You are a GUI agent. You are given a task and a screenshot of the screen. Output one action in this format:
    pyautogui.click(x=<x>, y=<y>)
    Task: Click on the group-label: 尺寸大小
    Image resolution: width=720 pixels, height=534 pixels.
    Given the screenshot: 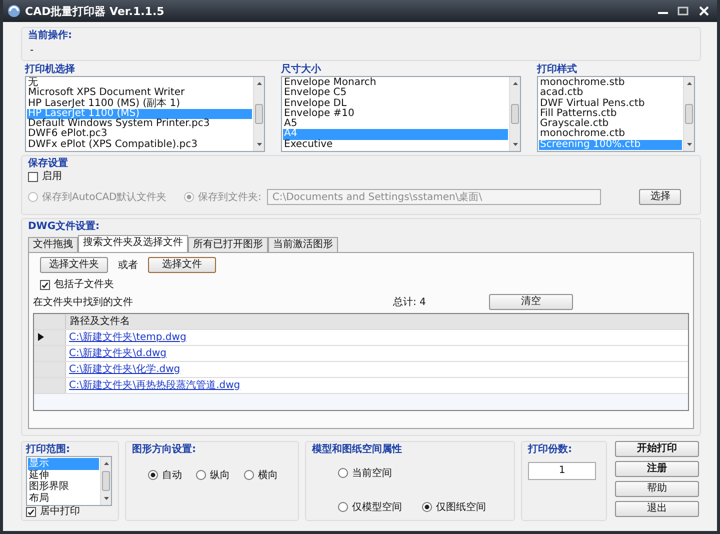 What is the action you would take?
    pyautogui.click(x=301, y=70)
    